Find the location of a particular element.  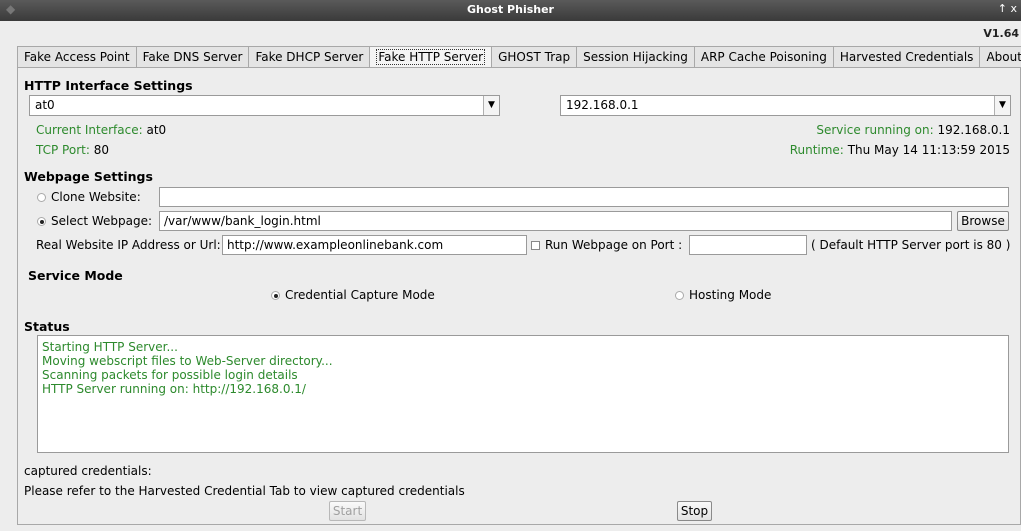

run-port-checkbox is located at coordinates (535, 245).